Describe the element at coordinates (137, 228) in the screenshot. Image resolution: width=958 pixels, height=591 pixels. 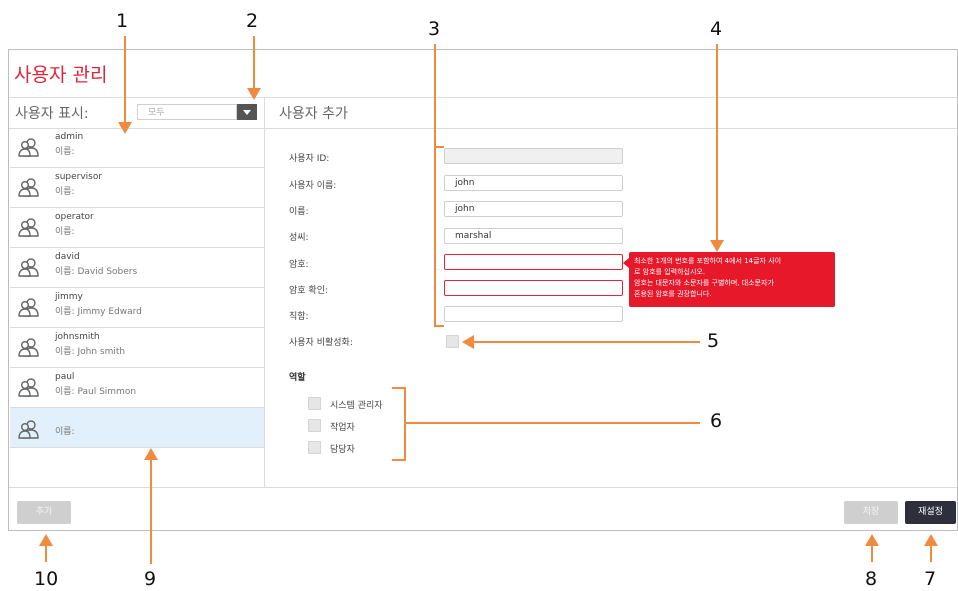
I see `list-item: operator 이름:` at that location.